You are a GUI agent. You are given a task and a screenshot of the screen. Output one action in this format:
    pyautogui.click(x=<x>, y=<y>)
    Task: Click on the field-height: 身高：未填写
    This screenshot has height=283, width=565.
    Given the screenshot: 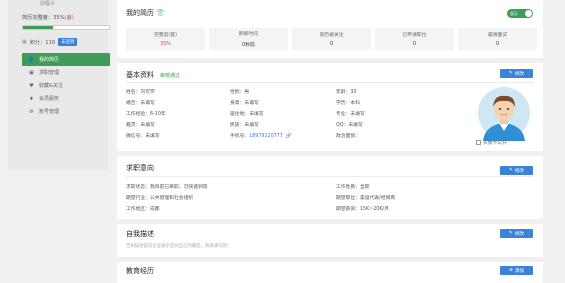 What is the action you would take?
    pyautogui.click(x=244, y=103)
    